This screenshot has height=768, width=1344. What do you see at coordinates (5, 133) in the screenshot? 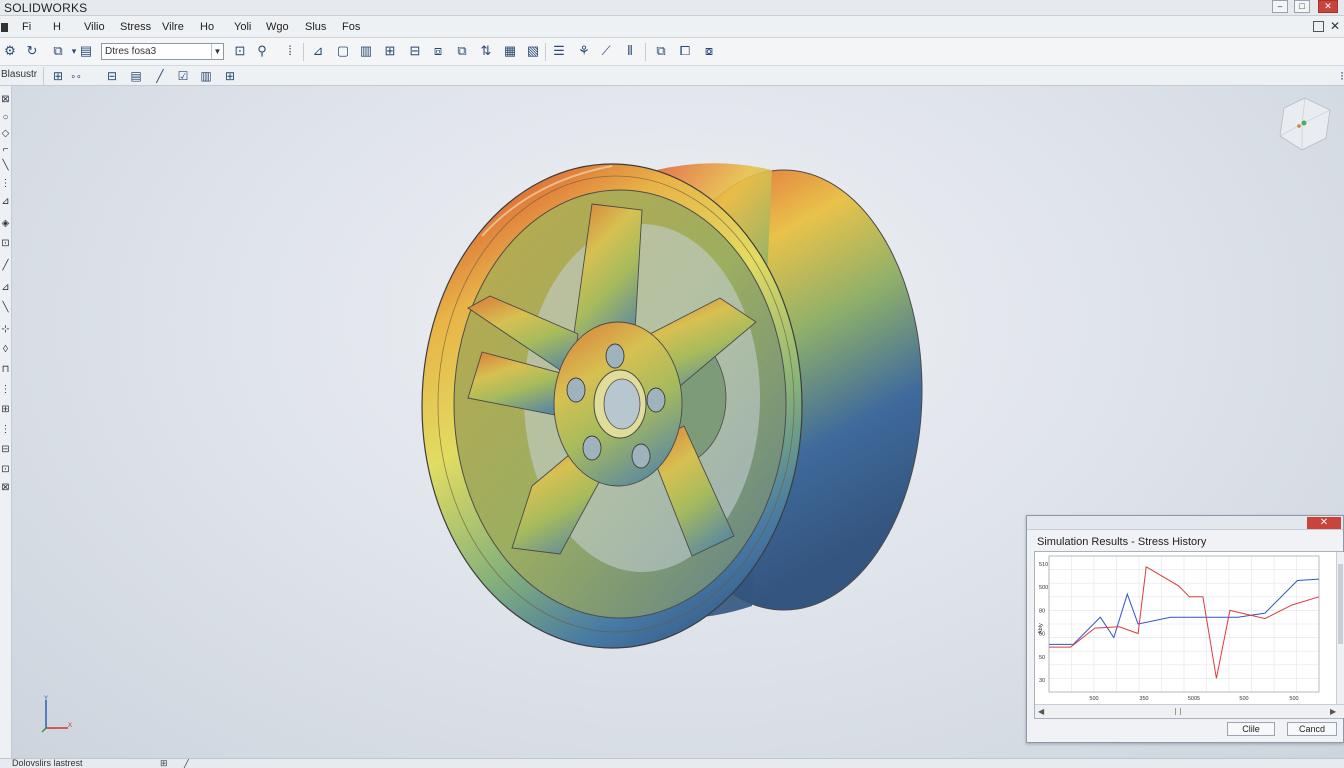
I see `tool-icon: ◇` at bounding box center [5, 133].